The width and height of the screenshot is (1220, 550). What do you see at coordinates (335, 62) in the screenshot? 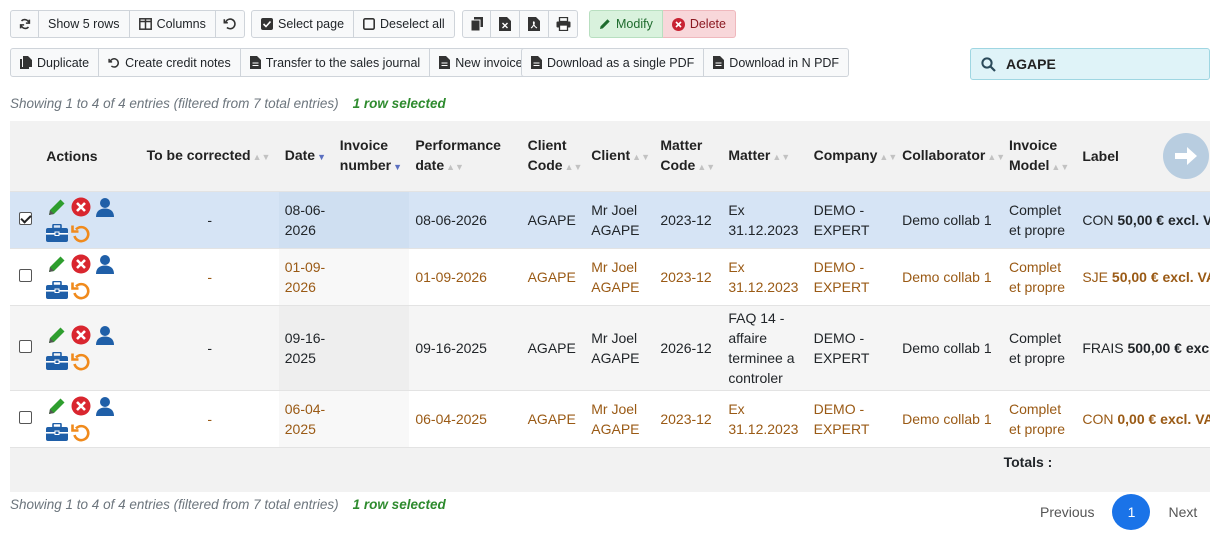
I see `transfer-button: Transfer to the sales journal` at bounding box center [335, 62].